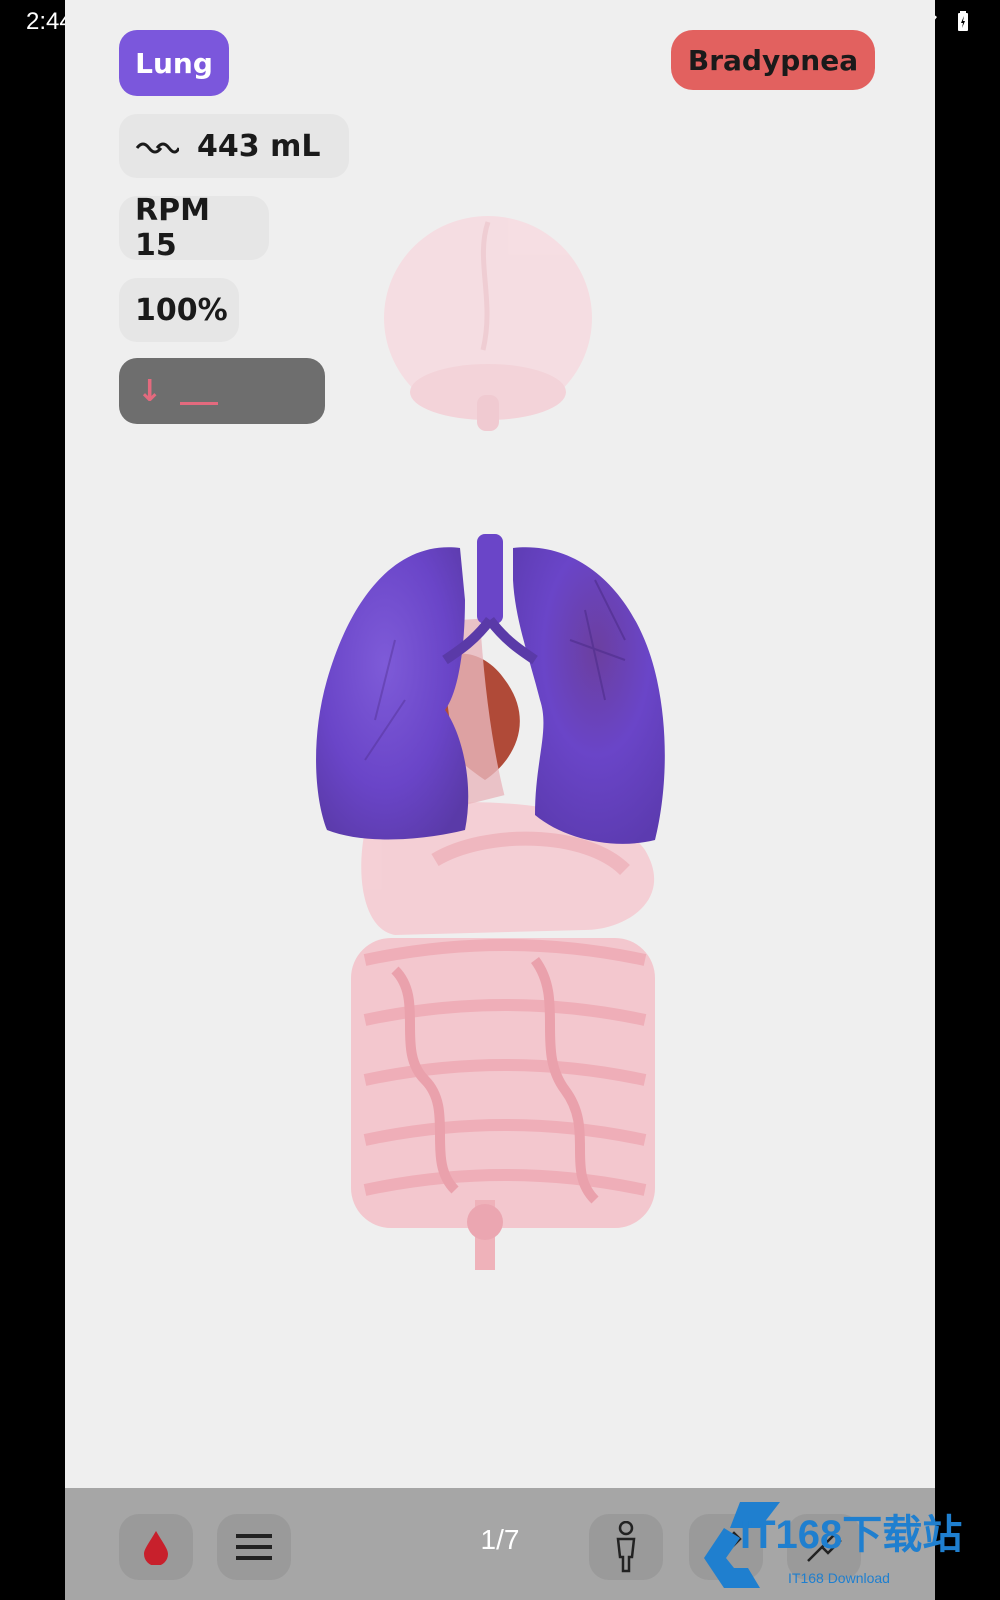 Image resolution: width=1000 pixels, height=1600 pixels. I want to click on status-badge-label: Bradypnea, so click(773, 60).